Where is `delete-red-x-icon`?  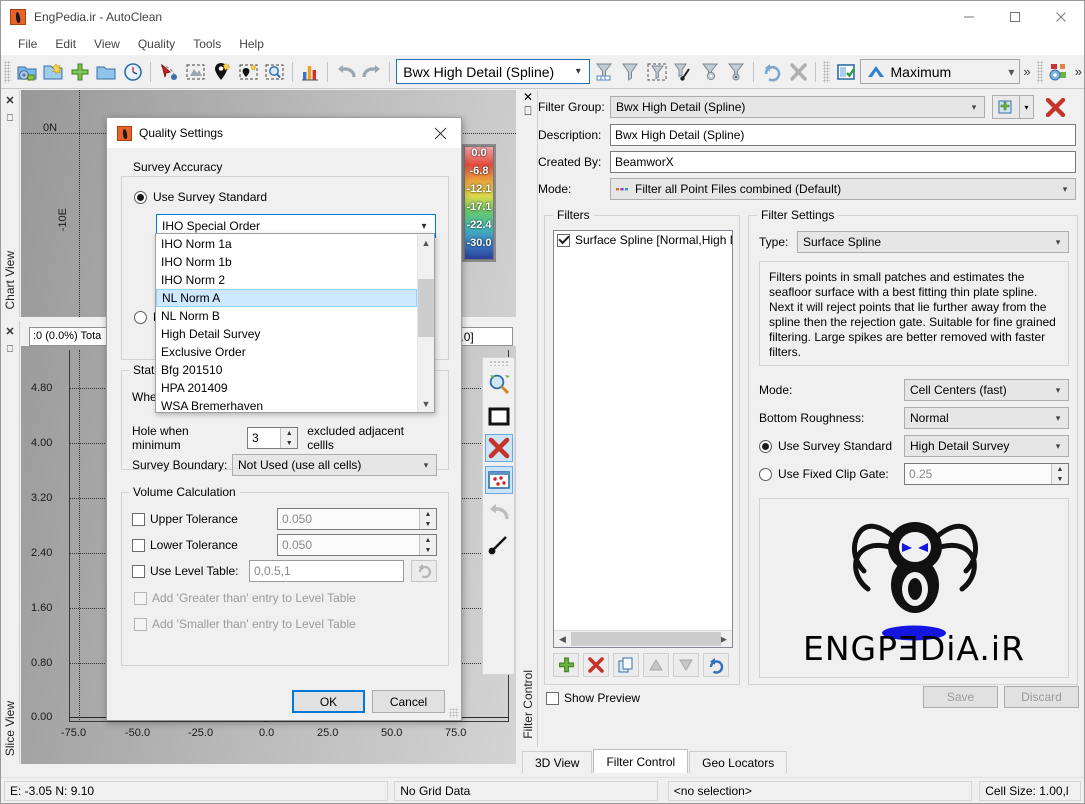
delete-red-x-icon is located at coordinates (1055, 107).